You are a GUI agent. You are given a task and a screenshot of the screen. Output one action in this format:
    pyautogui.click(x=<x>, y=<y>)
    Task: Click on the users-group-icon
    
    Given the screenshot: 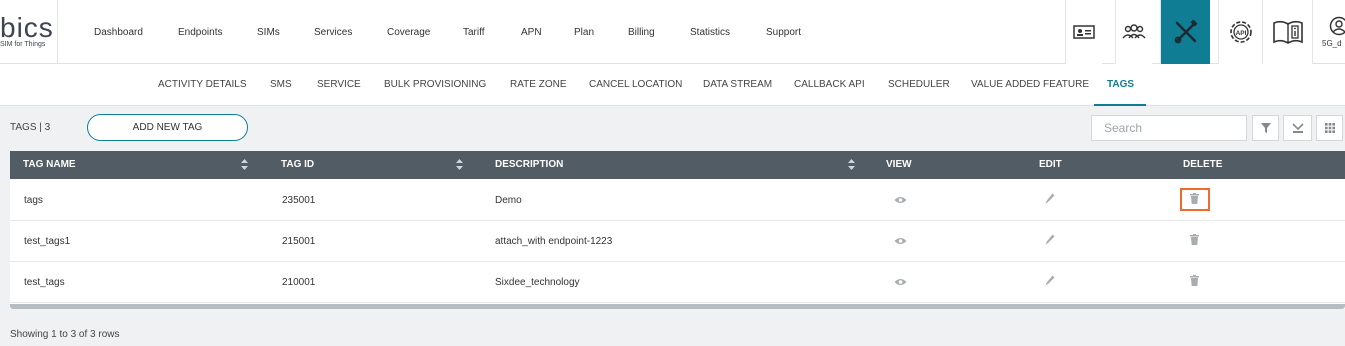 What is the action you would take?
    pyautogui.click(x=1134, y=31)
    